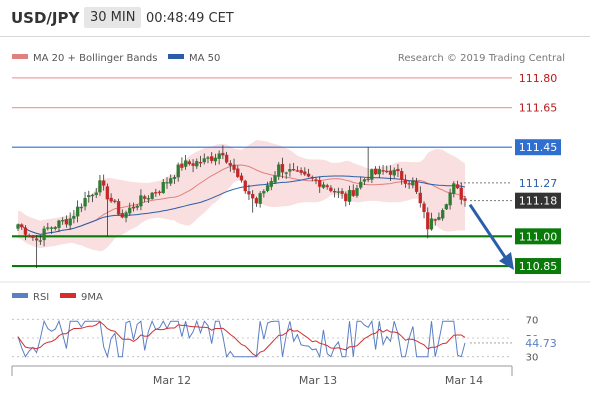 The height and width of the screenshot is (400, 590). What do you see at coordinates (45, 18) in the screenshot?
I see `symbol-title: USD/JPY` at bounding box center [45, 18].